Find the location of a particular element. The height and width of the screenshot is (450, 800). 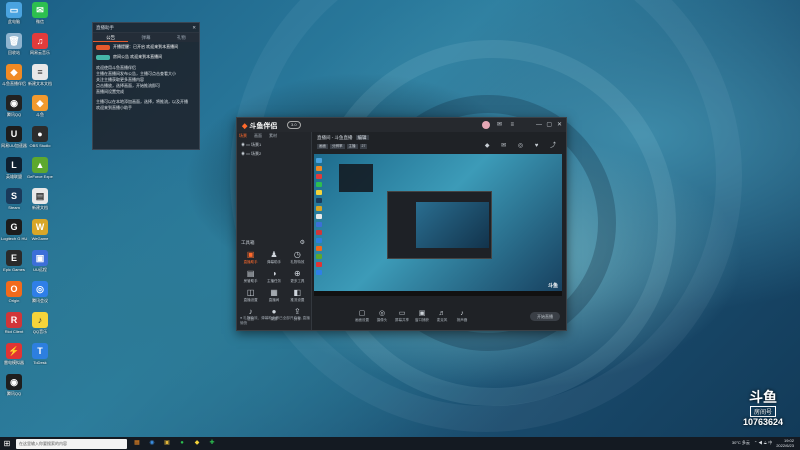

app-icon: O is located at coordinates (14, 289).